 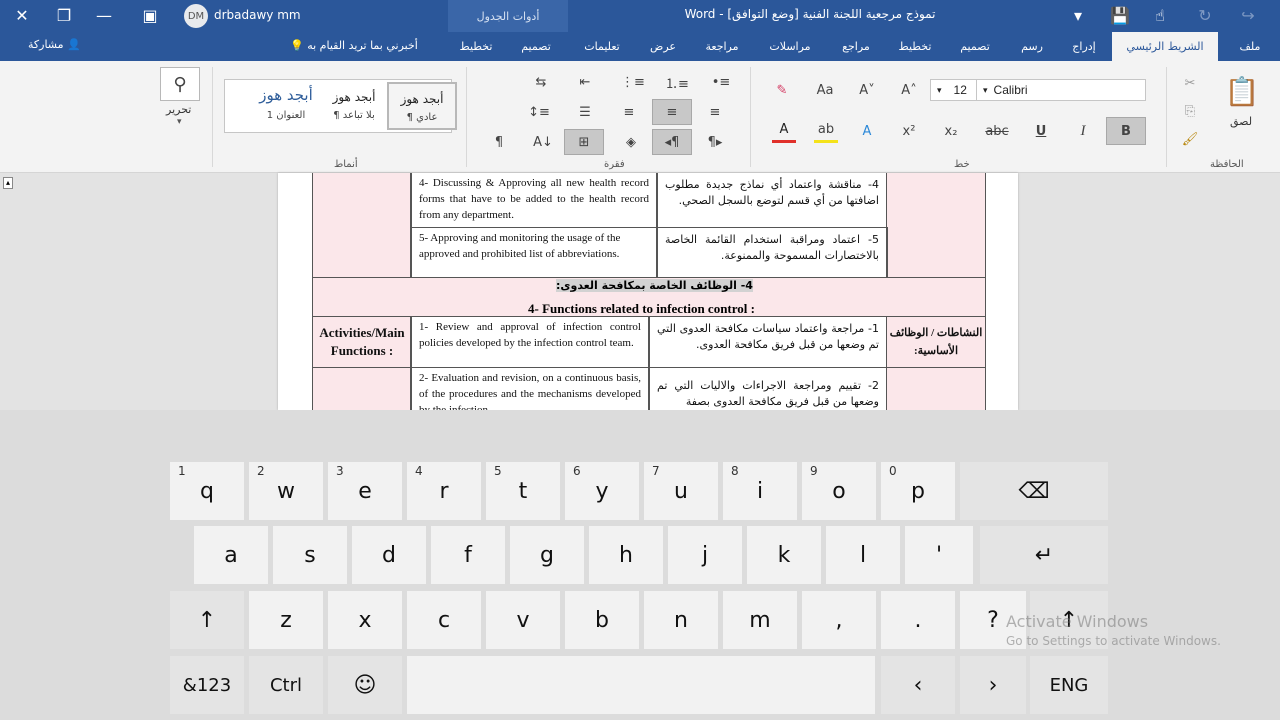 What do you see at coordinates (444, 491) in the screenshot?
I see `key-r: 4r` at bounding box center [444, 491].